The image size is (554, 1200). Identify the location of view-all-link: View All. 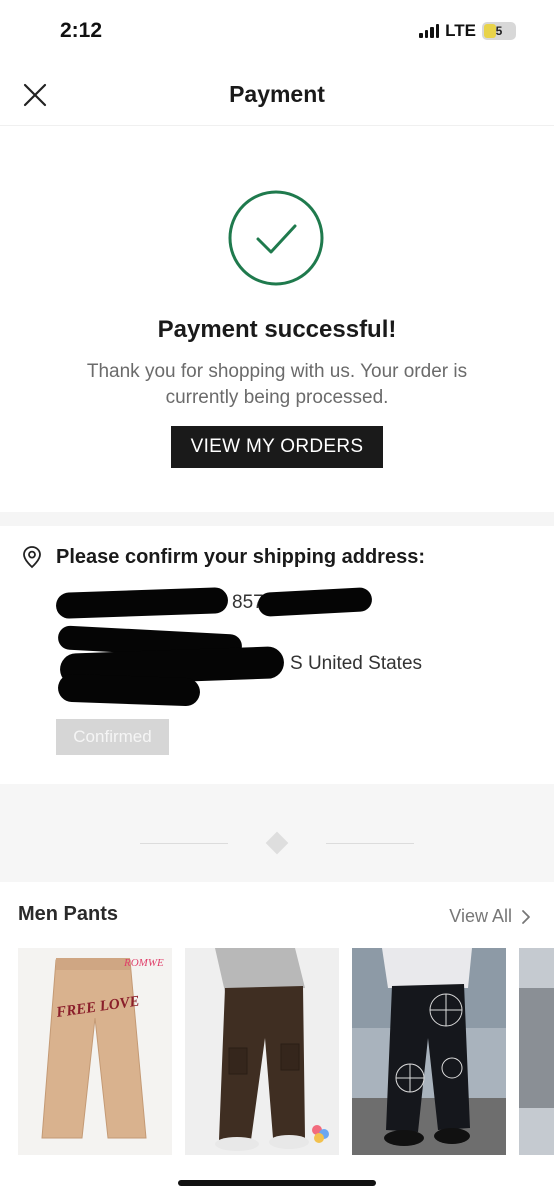
(490, 916).